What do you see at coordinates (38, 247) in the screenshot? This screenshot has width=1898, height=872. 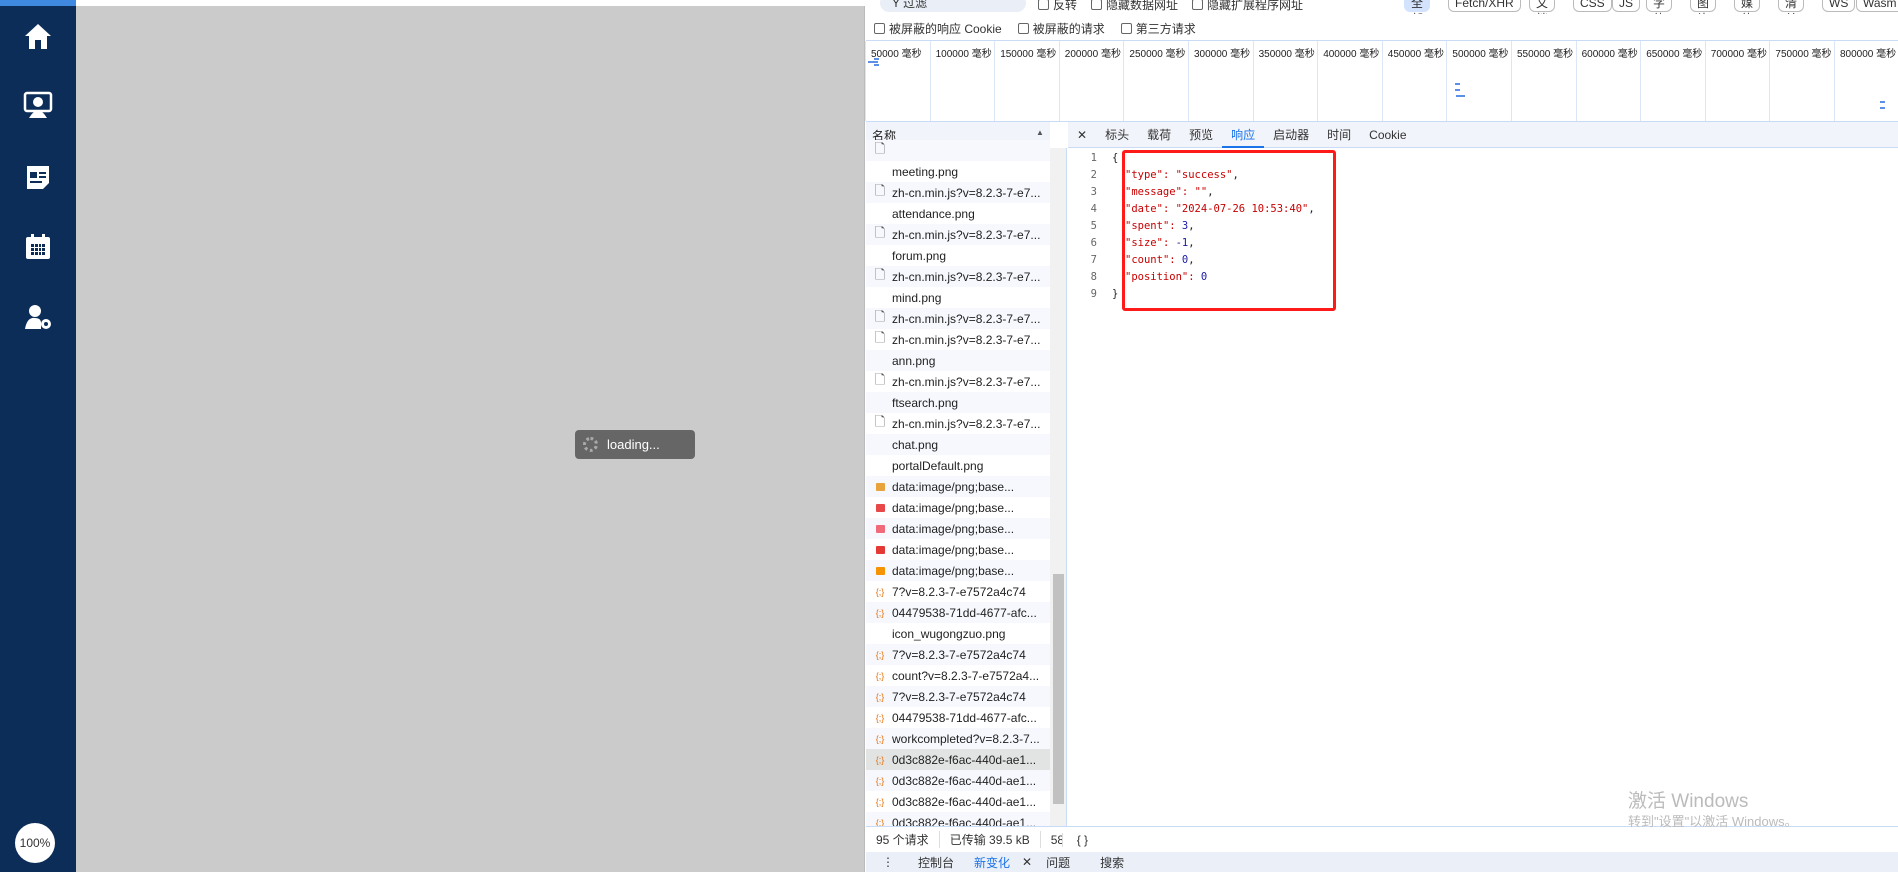 I see `calendar-icon` at bounding box center [38, 247].